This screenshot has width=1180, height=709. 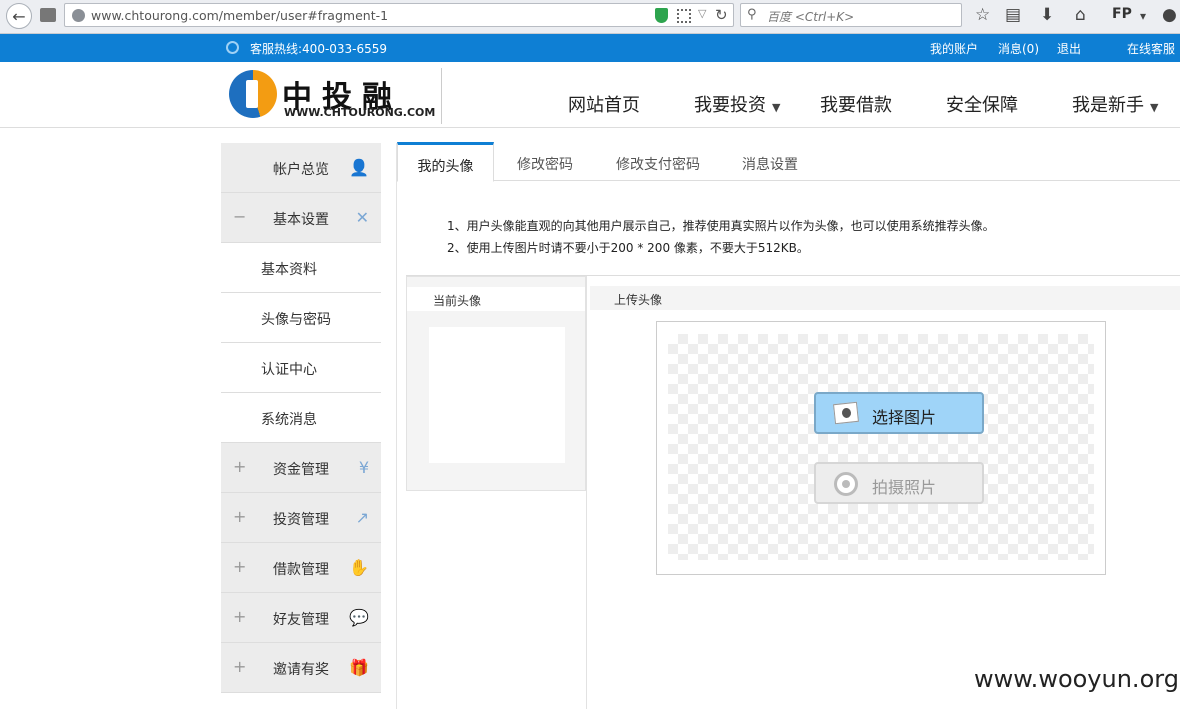 I want to click on sidebar-item-account-overview: 帐户总览 👤, so click(x=301, y=168).